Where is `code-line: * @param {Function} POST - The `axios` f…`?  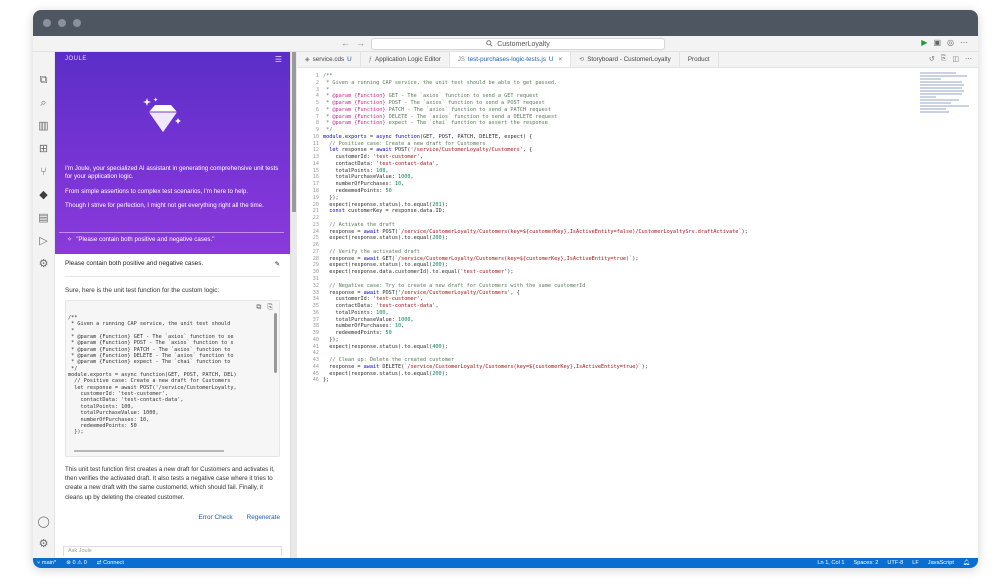 code-line: * @param {Function} POST - The `axios` f… is located at coordinates (434, 103).